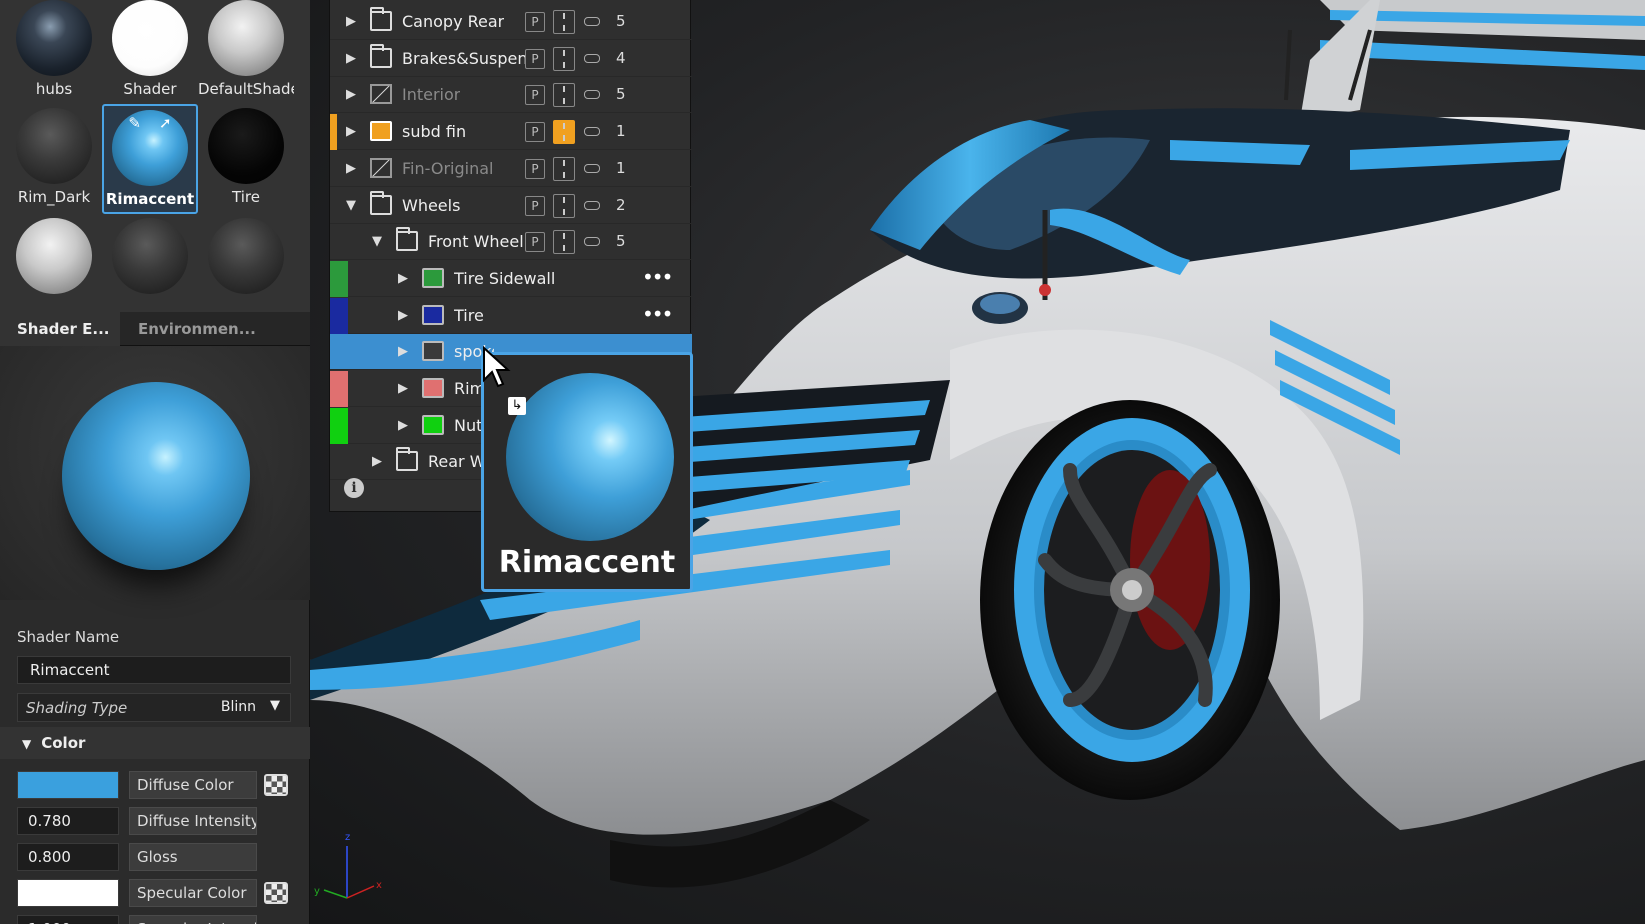  What do you see at coordinates (54, 53) in the screenshot?
I see `shader-swatch: hubs` at bounding box center [54, 53].